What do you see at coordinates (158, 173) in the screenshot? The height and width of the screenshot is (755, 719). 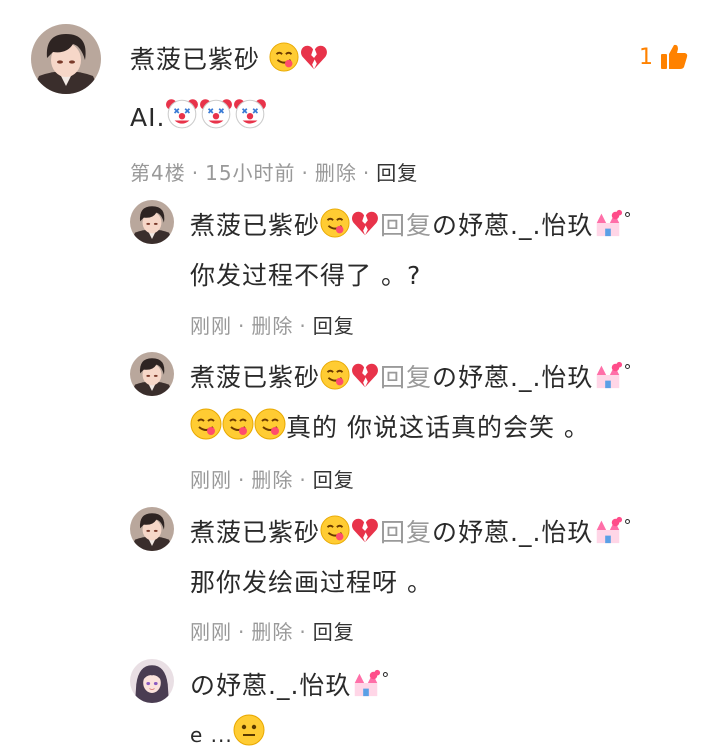 I see `floor-label: 第4楼` at bounding box center [158, 173].